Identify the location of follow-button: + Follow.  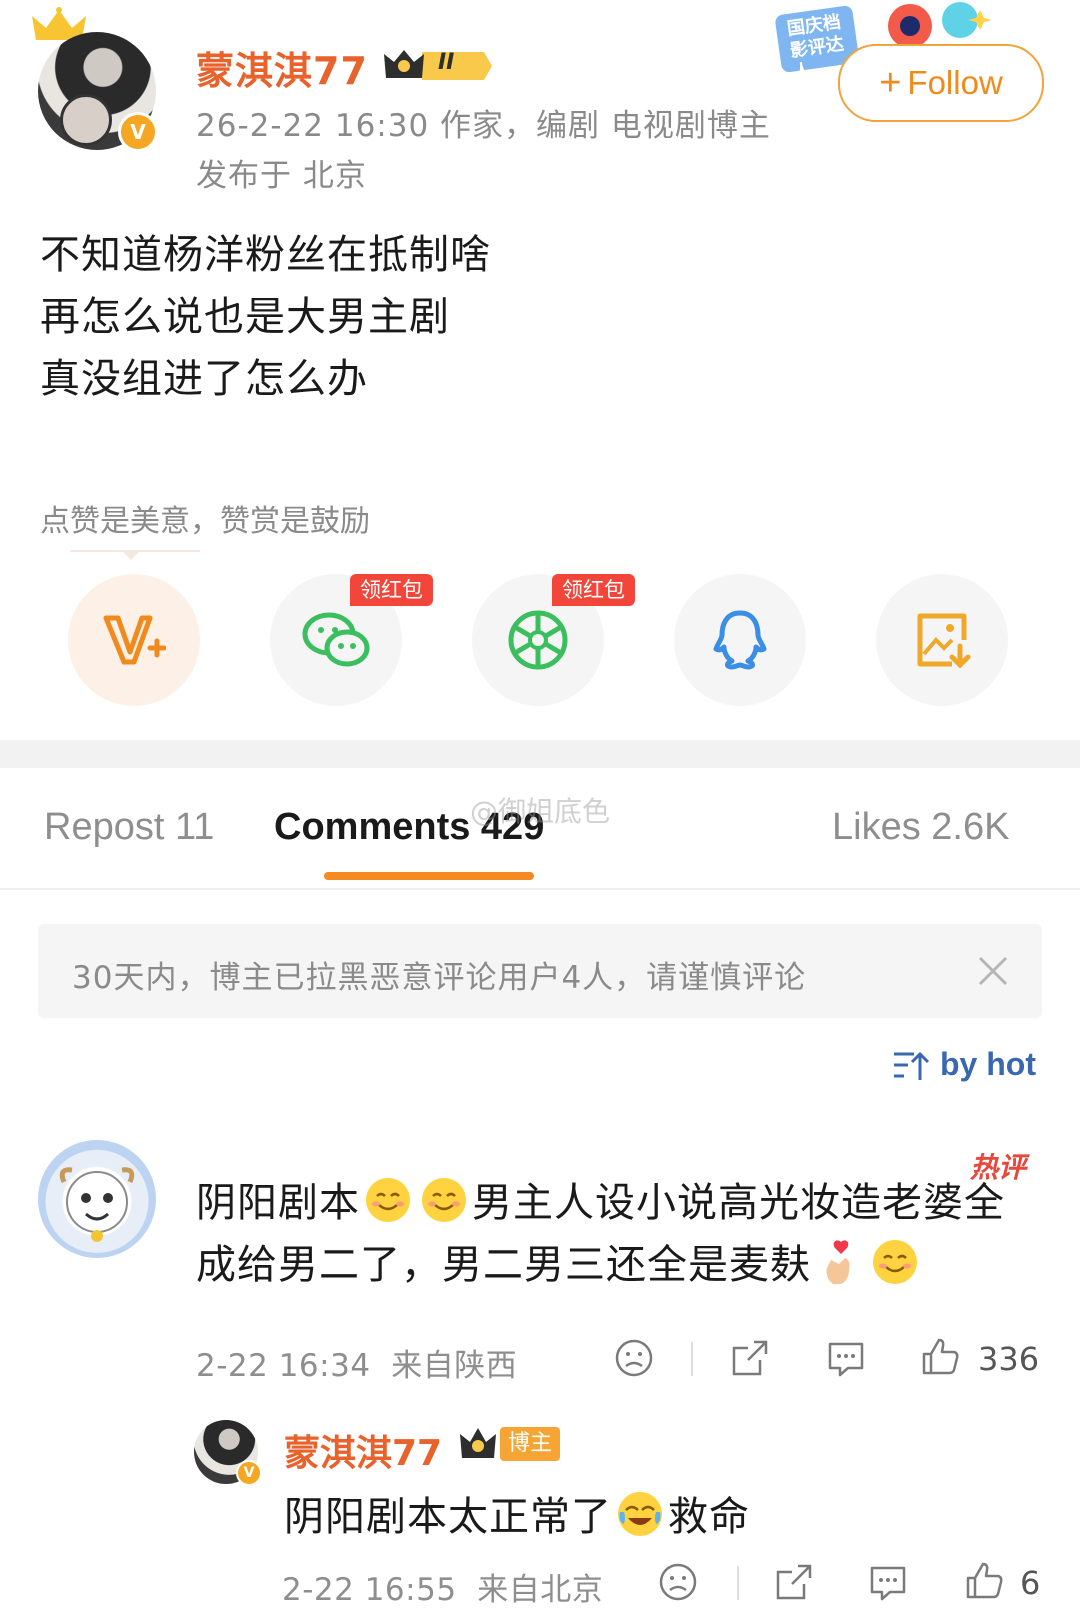
(941, 83).